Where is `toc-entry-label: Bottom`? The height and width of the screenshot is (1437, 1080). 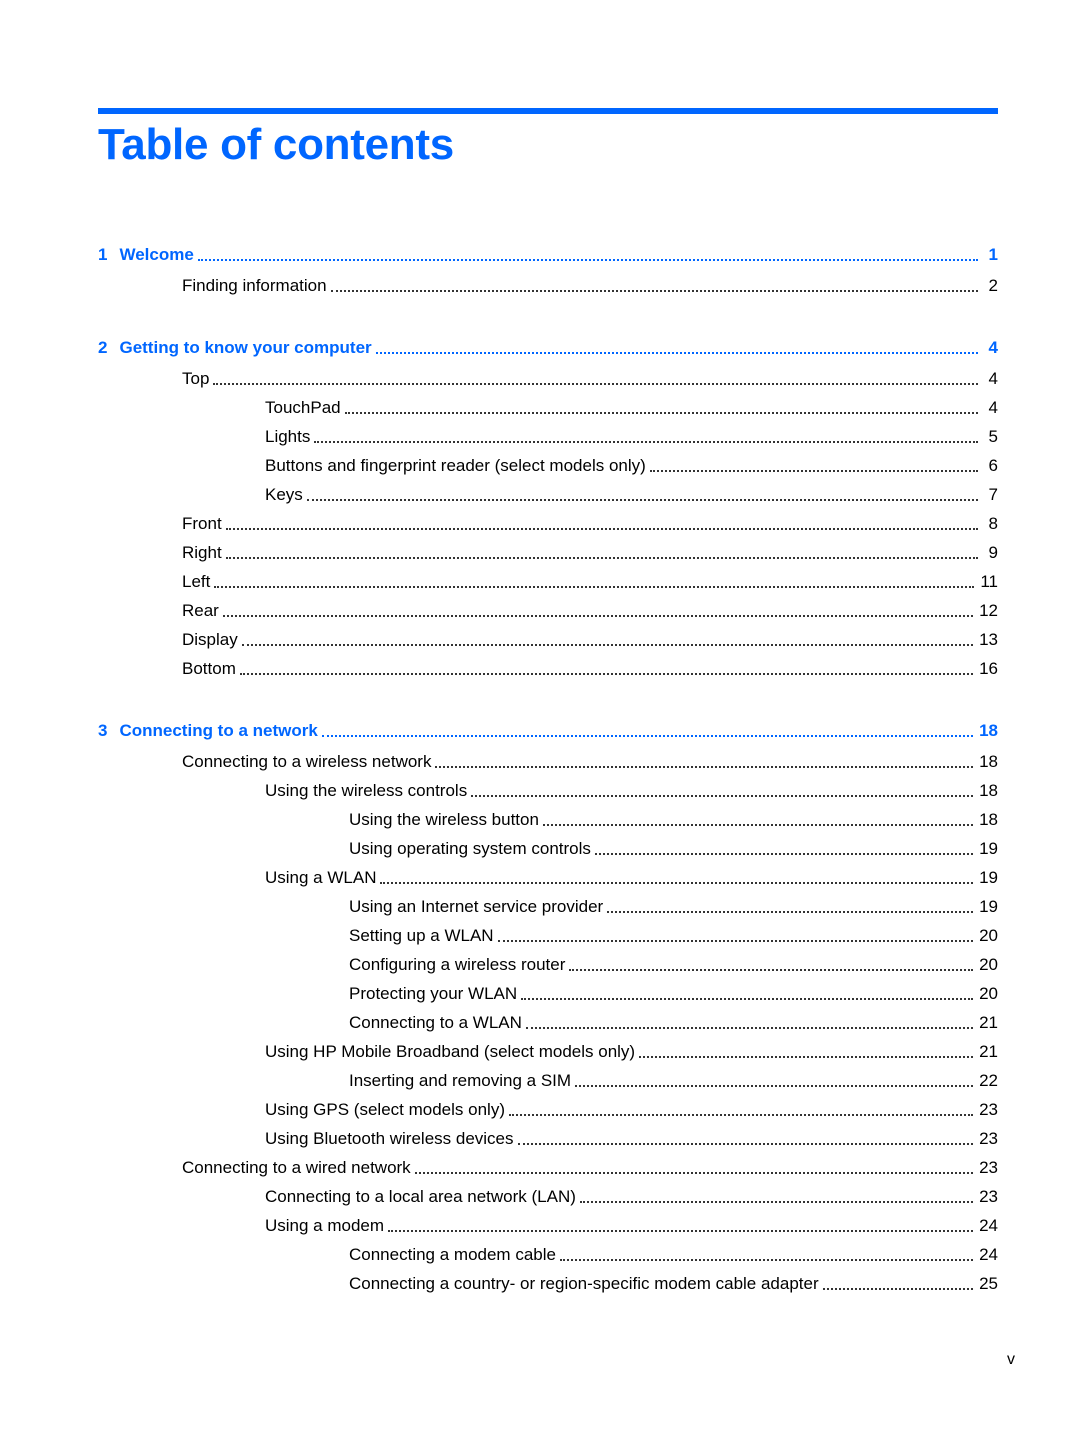
toc-entry-label: Bottom is located at coordinates (211, 669).